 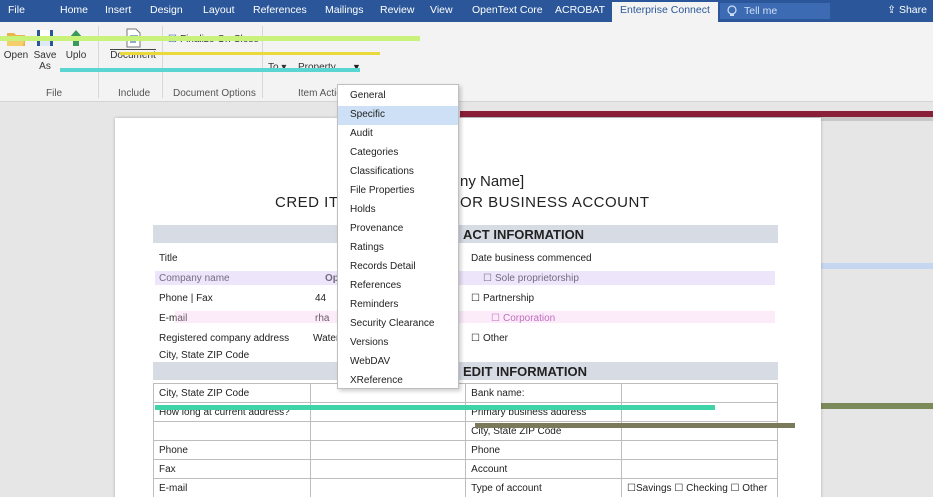 I want to click on group-label-file: File, so click(x=54, y=93).